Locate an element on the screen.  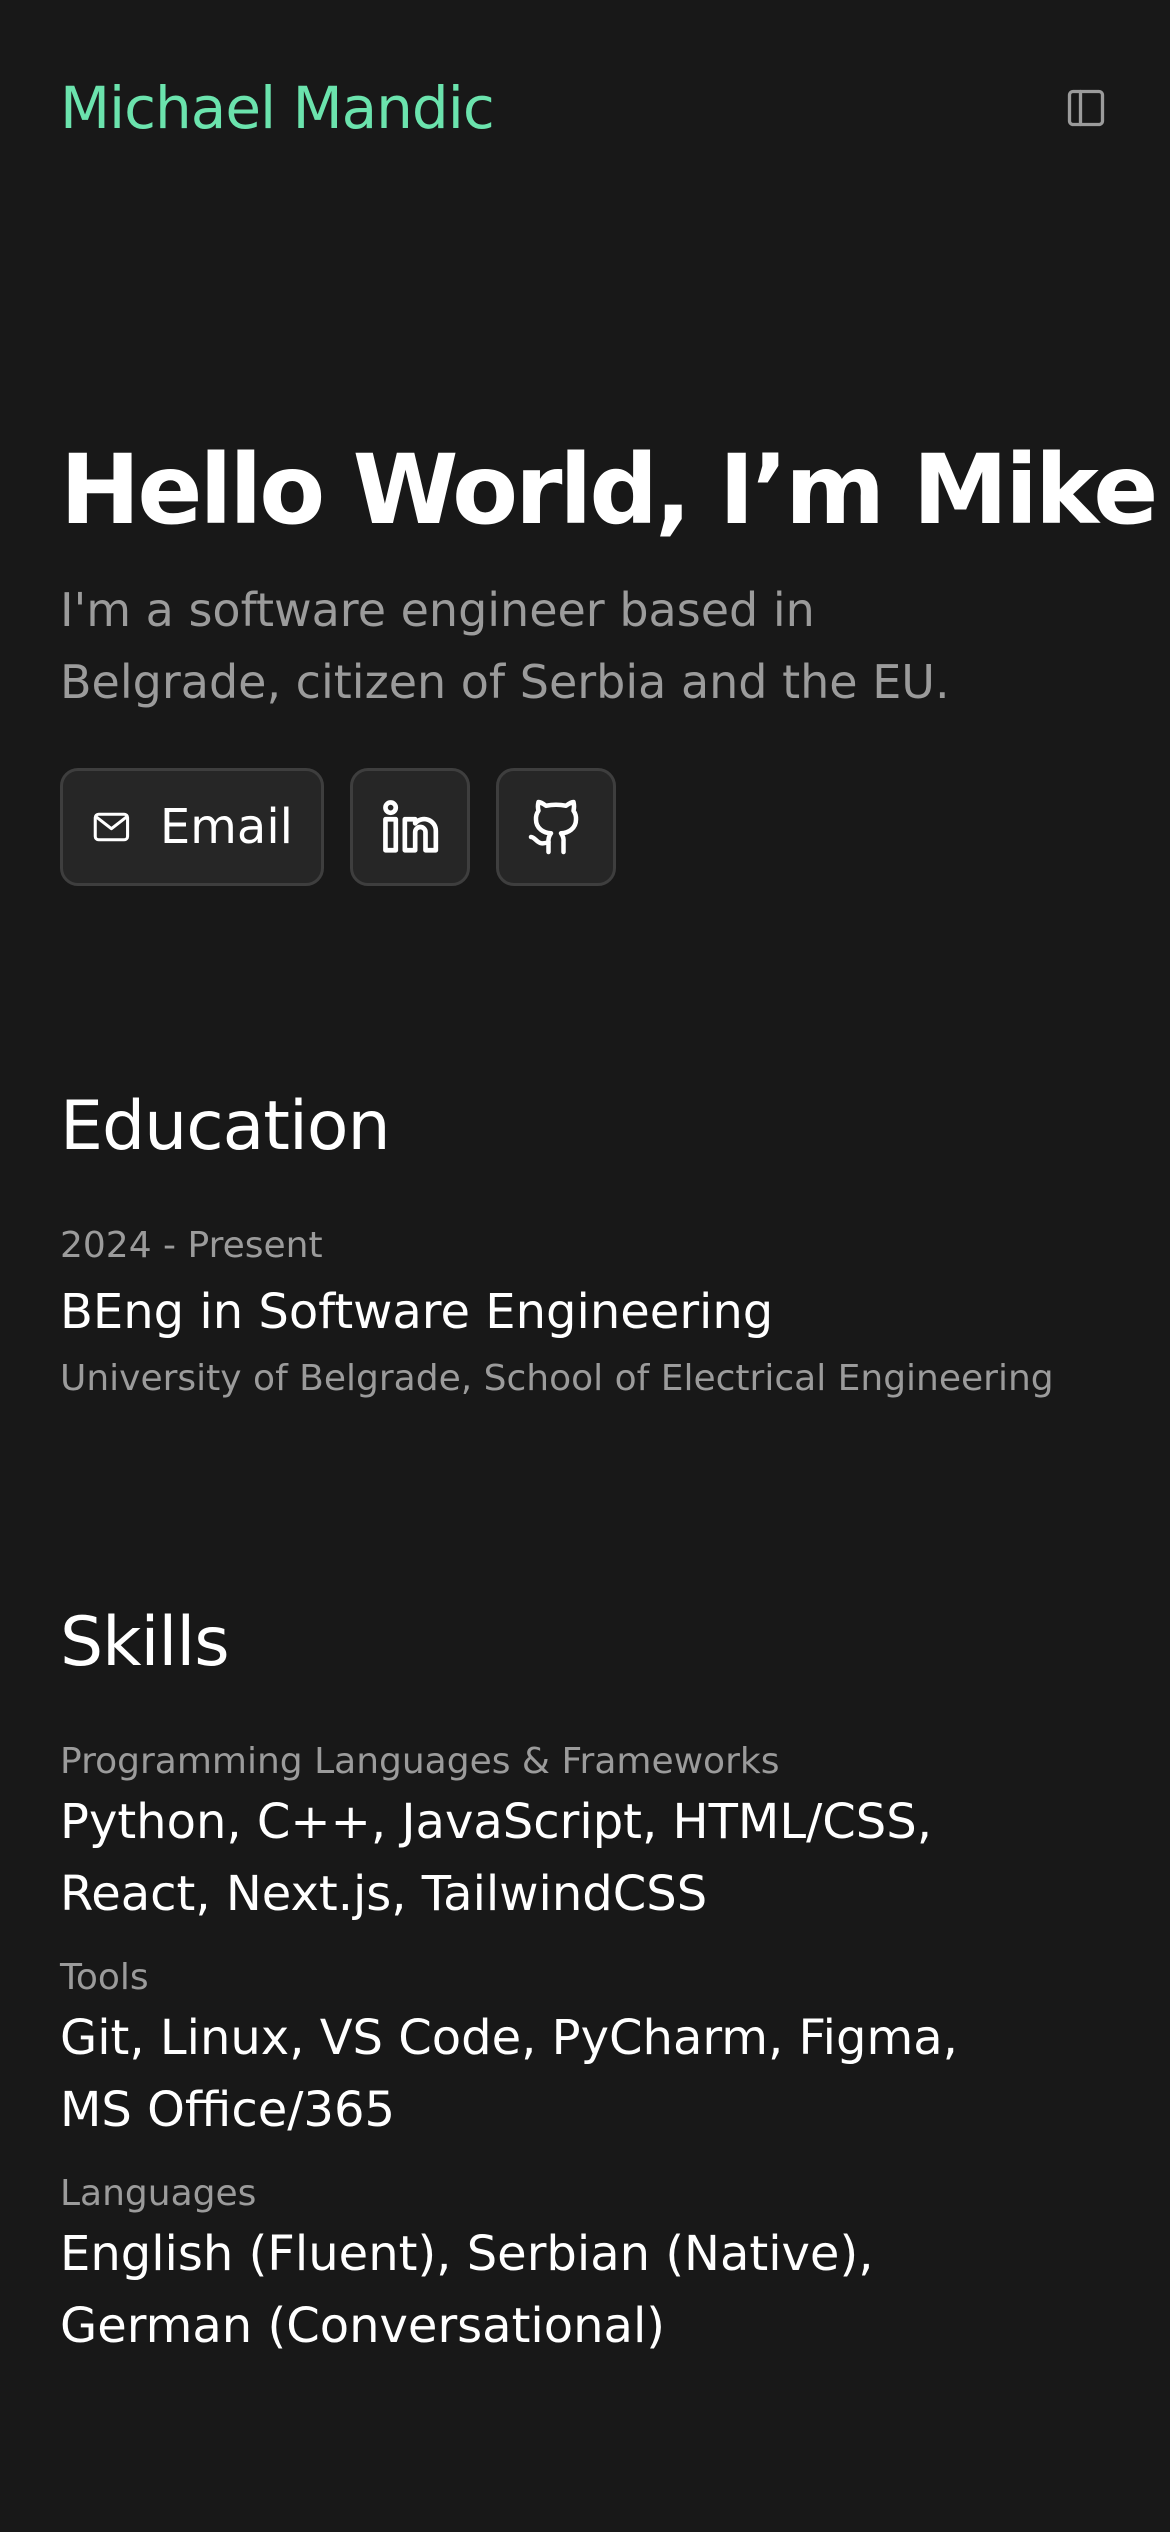
skill-group-label: Tools is located at coordinates (104, 1977).